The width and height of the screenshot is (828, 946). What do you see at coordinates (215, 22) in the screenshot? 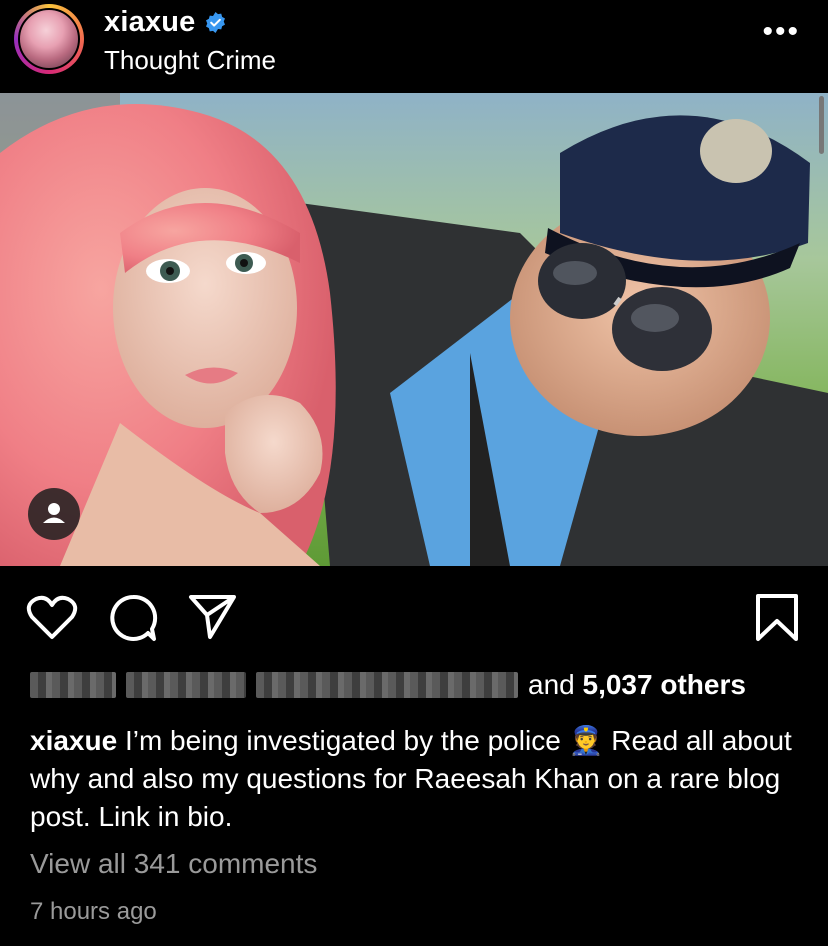
I see `verified-badge-icon` at bounding box center [215, 22].